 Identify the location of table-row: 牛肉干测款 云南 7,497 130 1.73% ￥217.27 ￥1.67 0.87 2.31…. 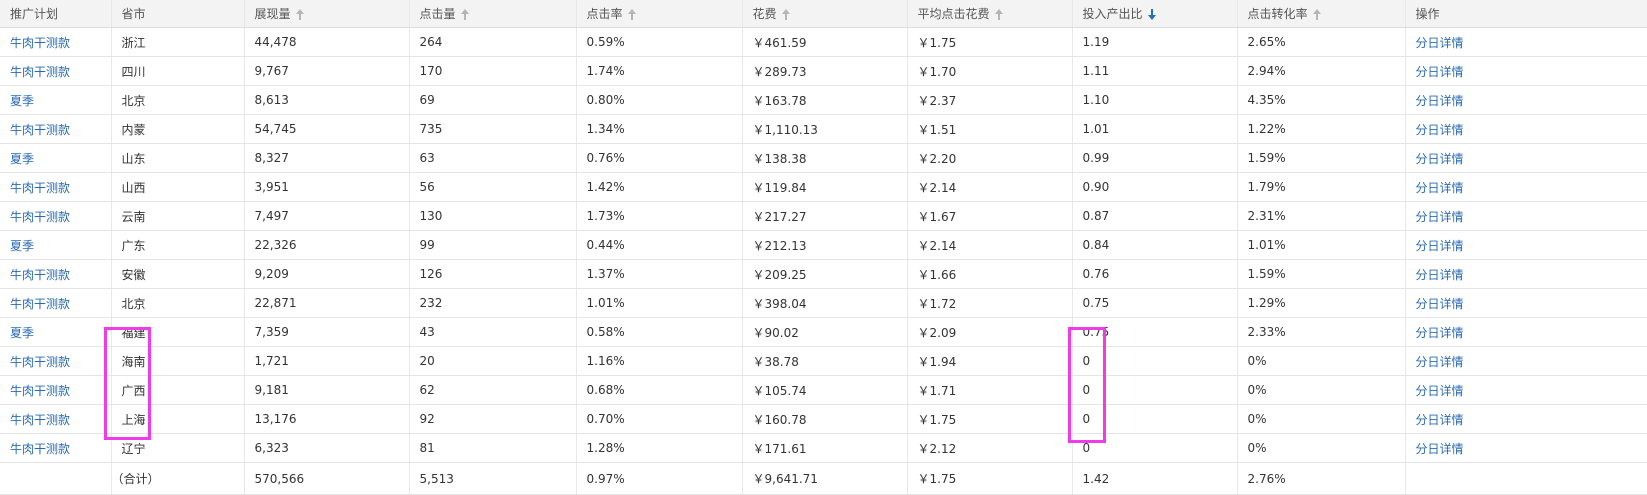
(823, 216).